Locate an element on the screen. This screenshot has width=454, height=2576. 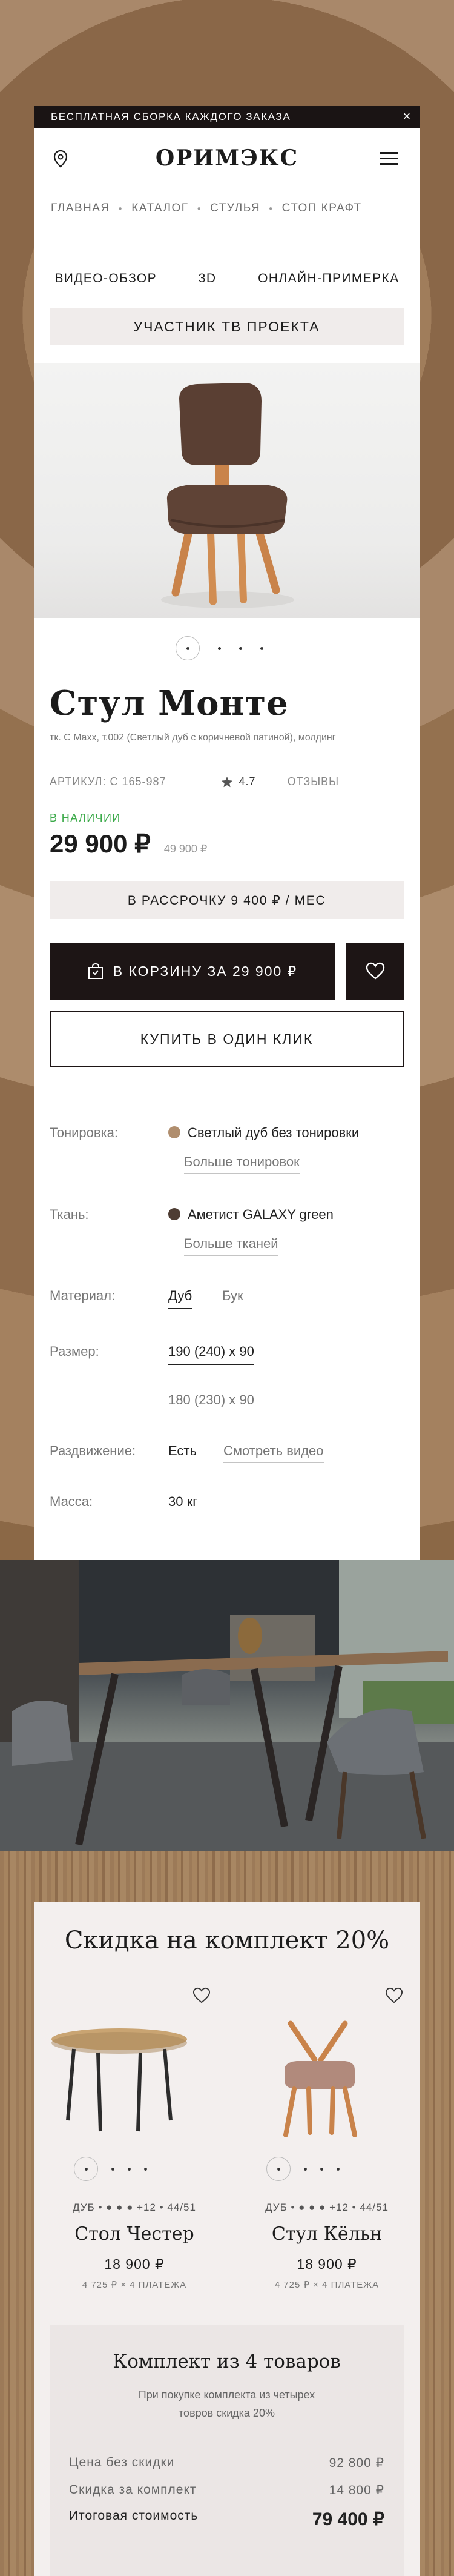
price-block: 29 900 ₽ 49 900 ₽ is located at coordinates (128, 843).